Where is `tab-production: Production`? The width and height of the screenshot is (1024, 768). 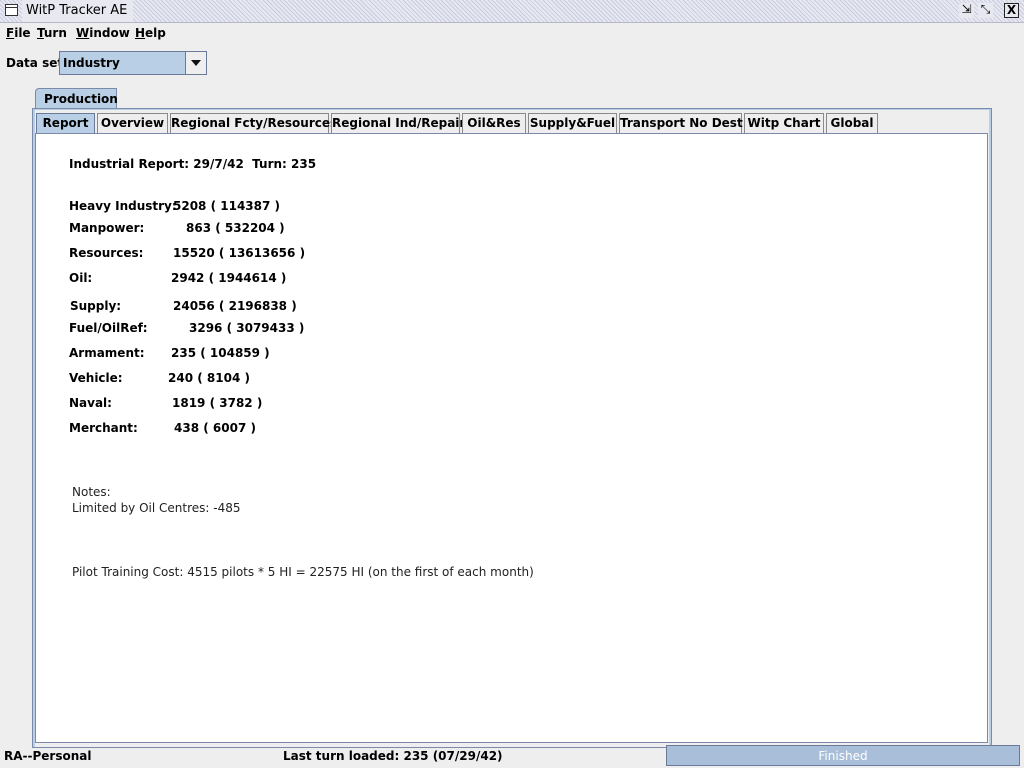 tab-production: Production is located at coordinates (76, 98).